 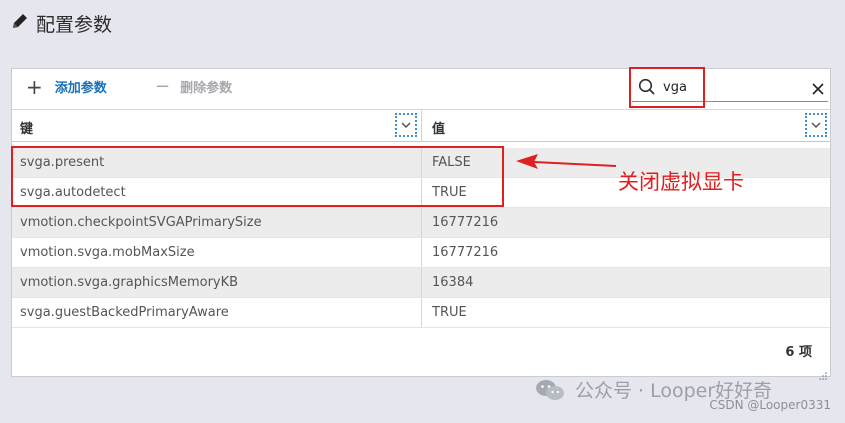 What do you see at coordinates (34, 86) in the screenshot?
I see `plus-icon: +` at bounding box center [34, 86].